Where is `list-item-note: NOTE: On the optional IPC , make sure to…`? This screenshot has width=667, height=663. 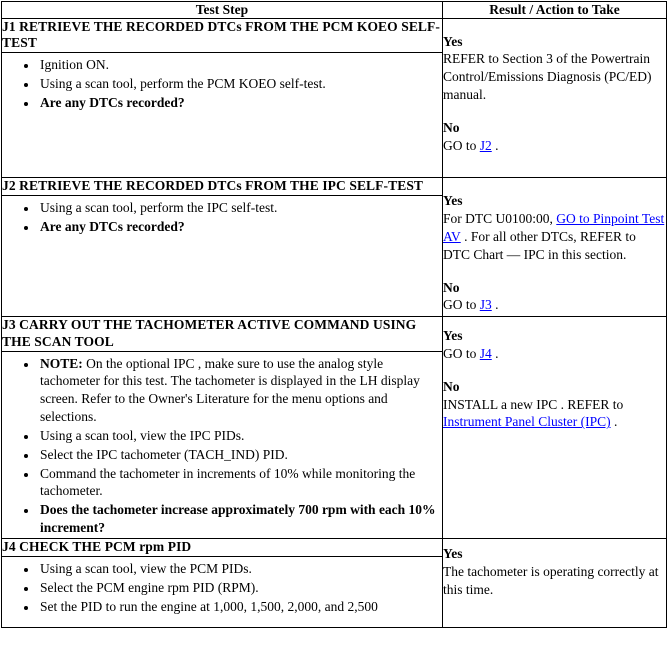 list-item-note: NOTE: On the optional IPC , make sure to… is located at coordinates (240, 390).